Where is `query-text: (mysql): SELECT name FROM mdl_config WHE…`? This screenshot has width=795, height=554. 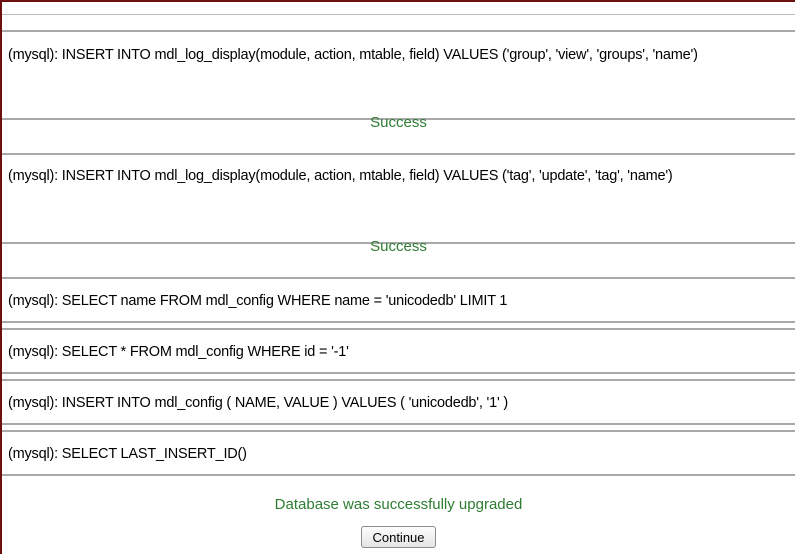
query-text: (mysql): SELECT name FROM mdl_config WHE… is located at coordinates (258, 301).